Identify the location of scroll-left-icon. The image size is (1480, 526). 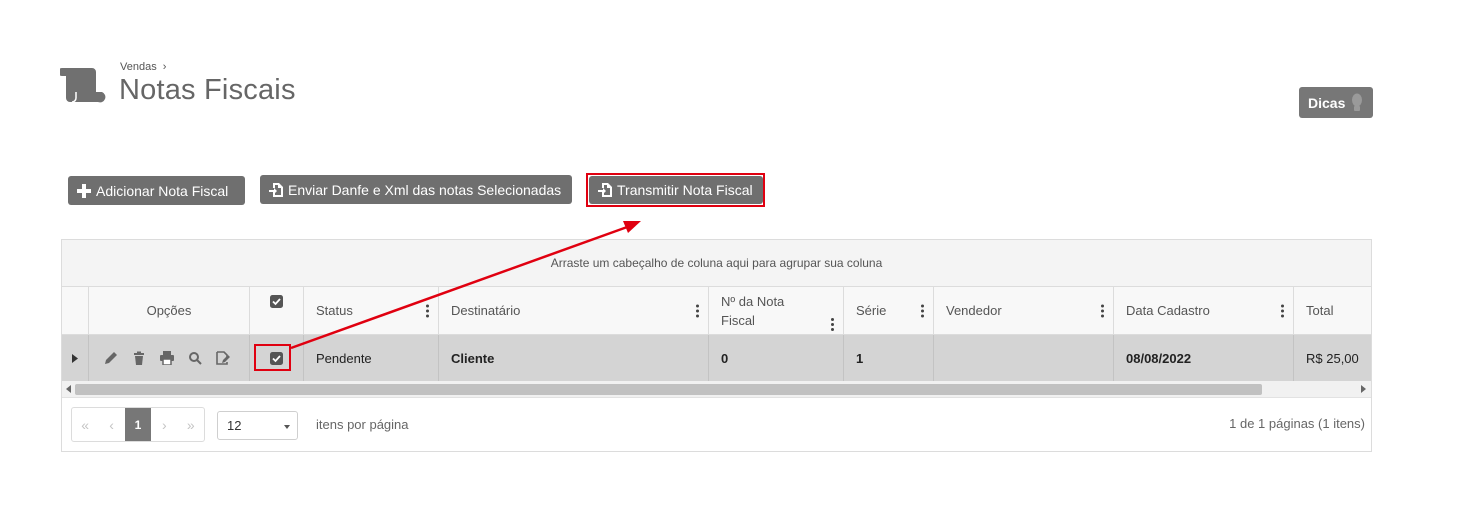
(68, 389).